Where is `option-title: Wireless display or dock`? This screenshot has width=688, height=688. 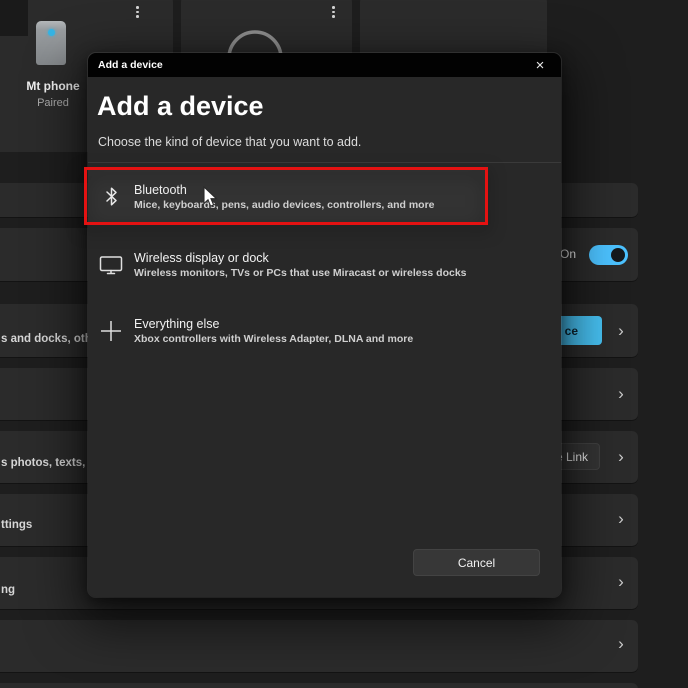 option-title: Wireless display or dock is located at coordinates (201, 258).